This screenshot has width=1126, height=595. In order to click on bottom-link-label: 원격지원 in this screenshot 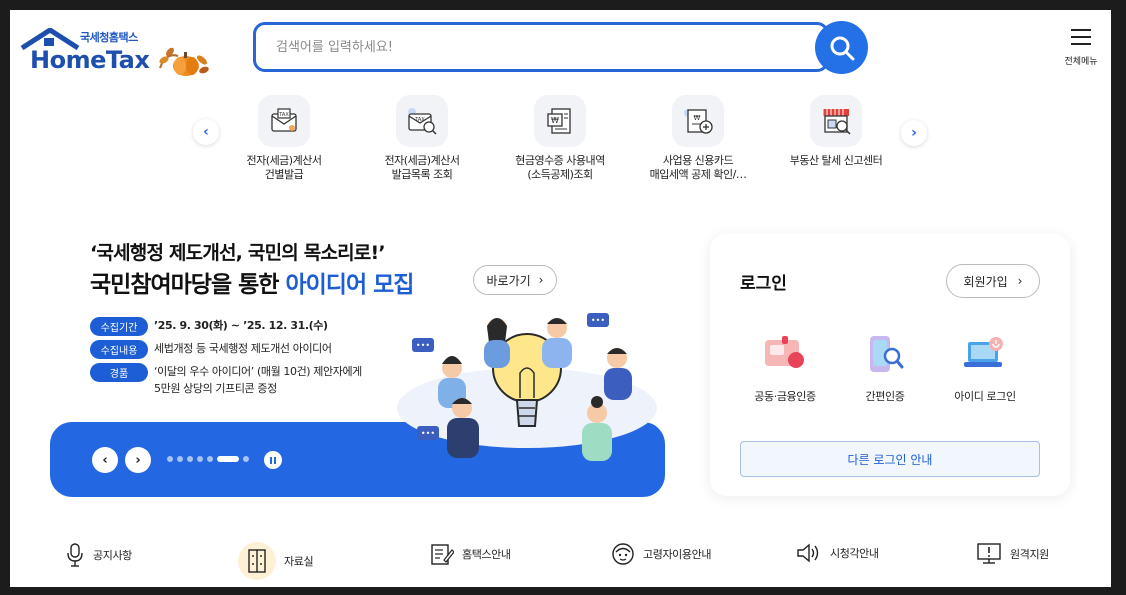, I will do `click(1029, 554)`.